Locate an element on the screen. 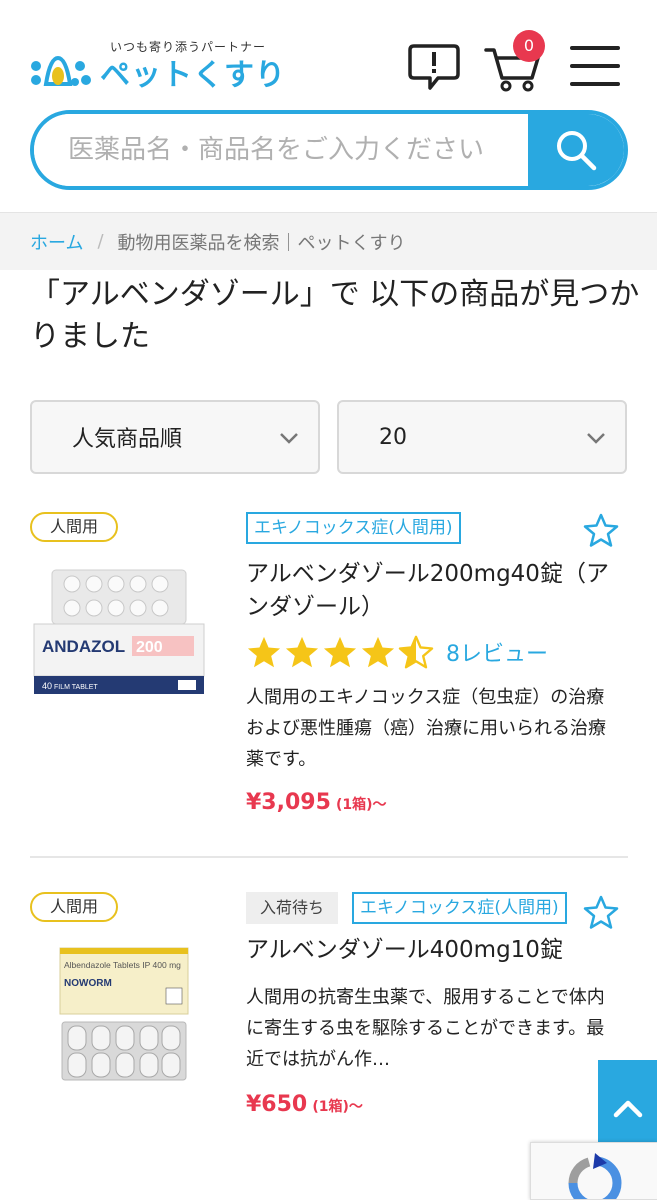 This screenshot has width=657, height=1200. image-strength-text: 200 is located at coordinates (149, 647).